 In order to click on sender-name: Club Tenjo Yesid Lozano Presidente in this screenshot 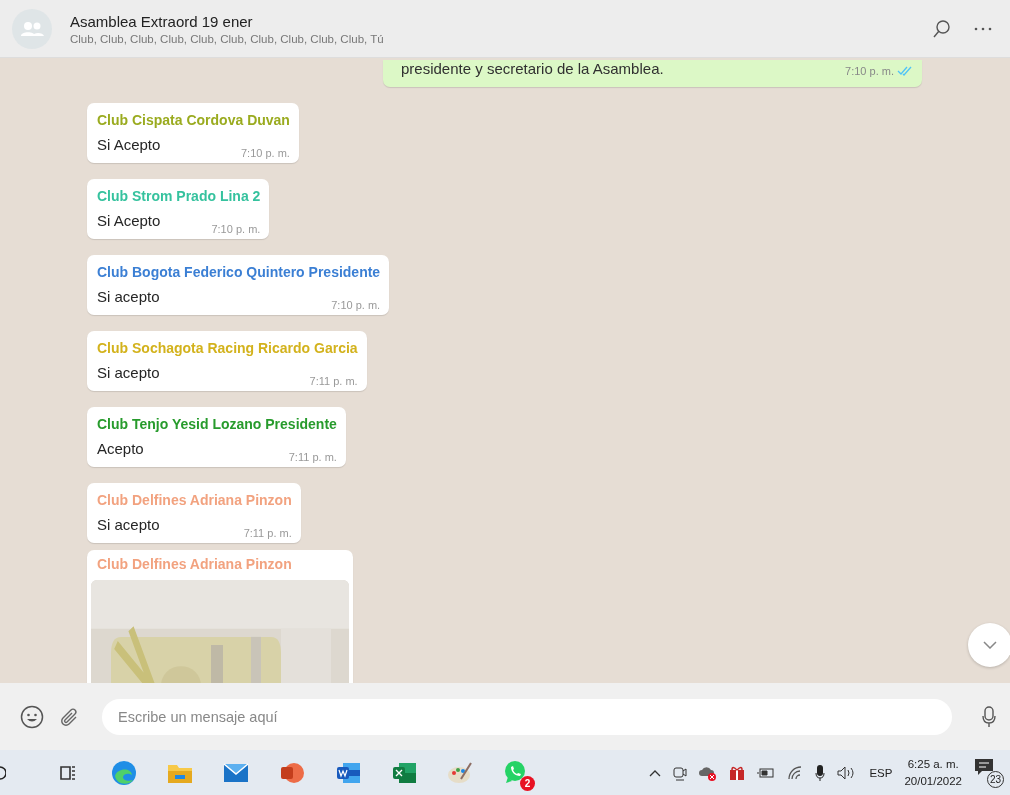, I will do `click(217, 424)`.